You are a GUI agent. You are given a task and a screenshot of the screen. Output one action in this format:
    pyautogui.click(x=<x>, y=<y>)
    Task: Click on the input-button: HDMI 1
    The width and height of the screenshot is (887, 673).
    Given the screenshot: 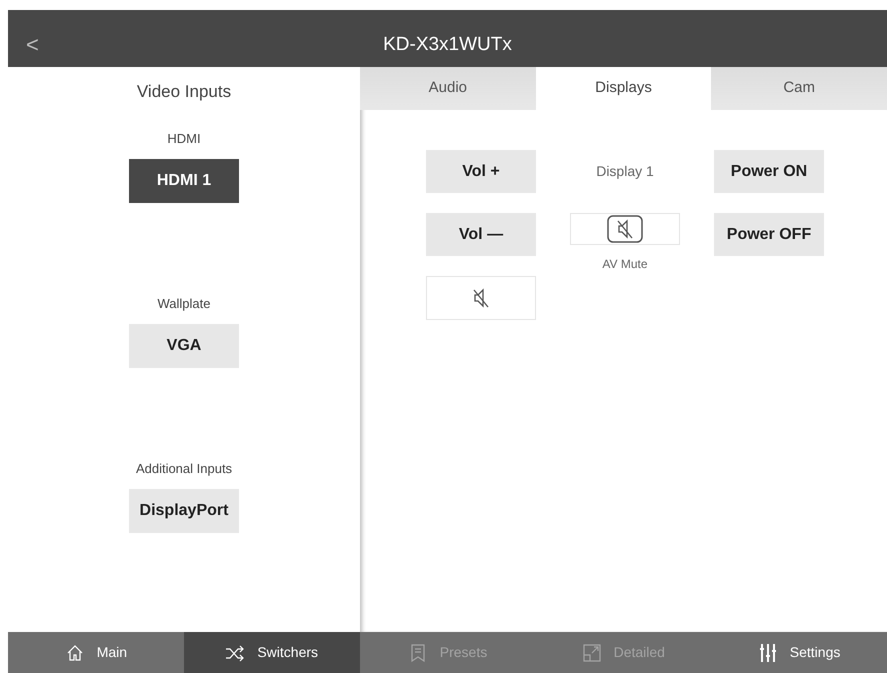 What is the action you would take?
    pyautogui.click(x=184, y=180)
    